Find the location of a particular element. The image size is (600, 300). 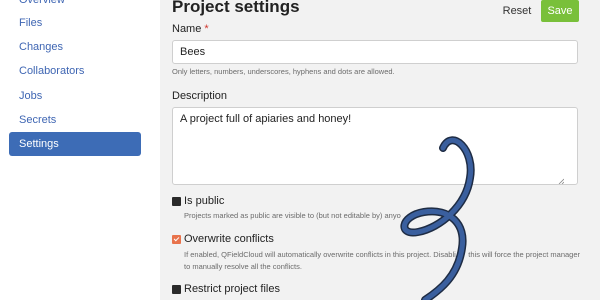

overwrite-conflicts-checkbox is located at coordinates (176, 239).